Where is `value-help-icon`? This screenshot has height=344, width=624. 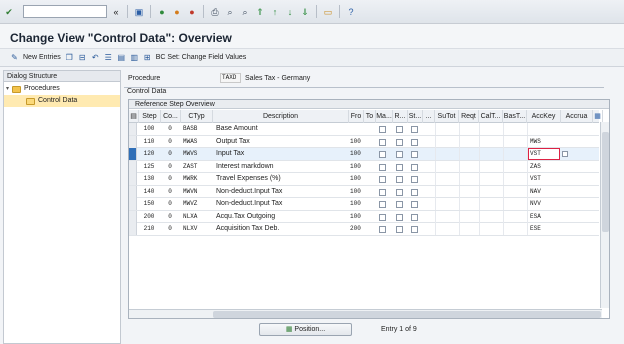 value-help-icon is located at coordinates (565, 154).